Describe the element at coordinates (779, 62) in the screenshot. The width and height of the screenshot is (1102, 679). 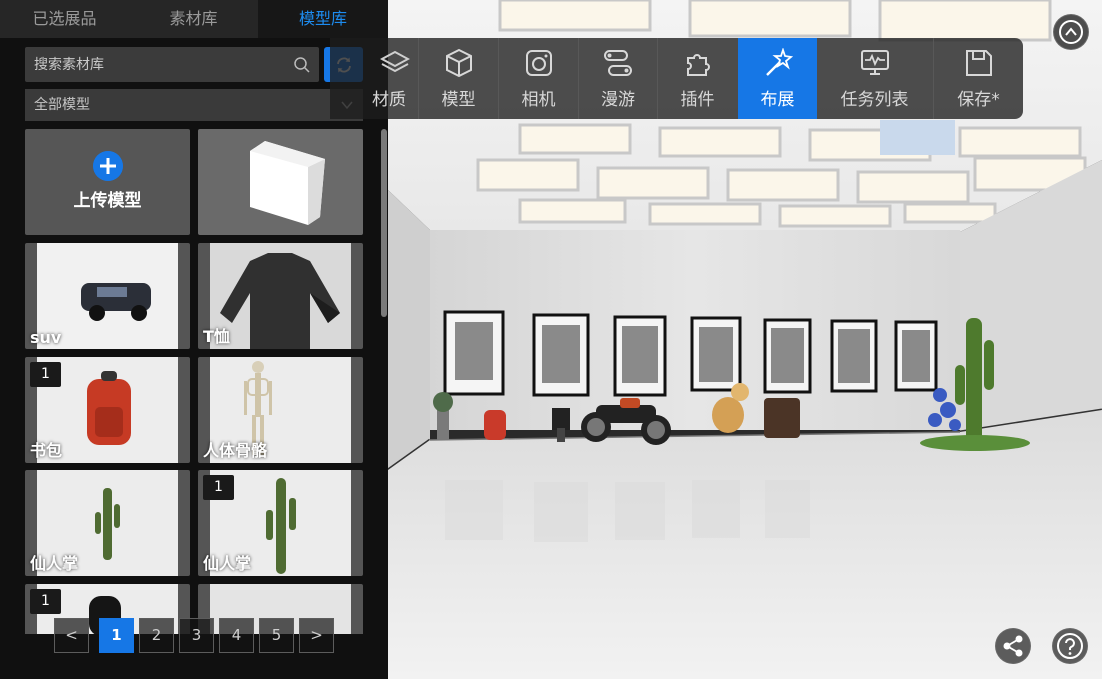
I see `magic-wand-icon` at that location.